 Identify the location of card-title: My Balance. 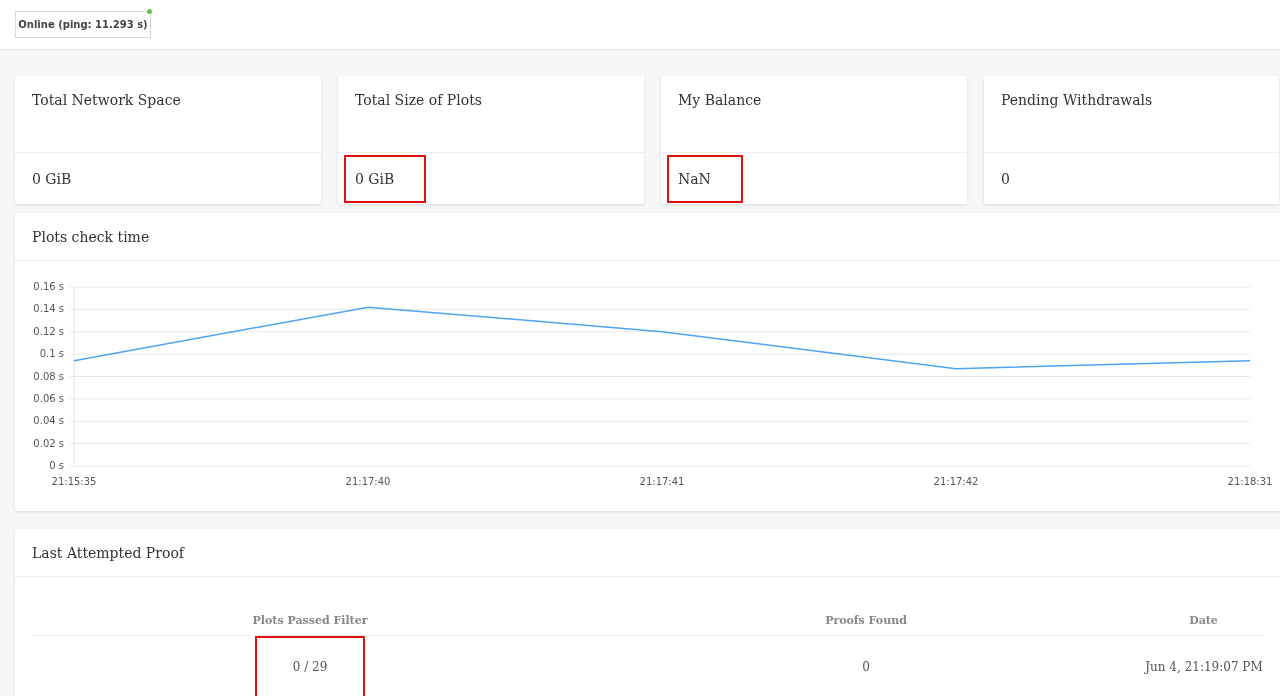
(814, 114).